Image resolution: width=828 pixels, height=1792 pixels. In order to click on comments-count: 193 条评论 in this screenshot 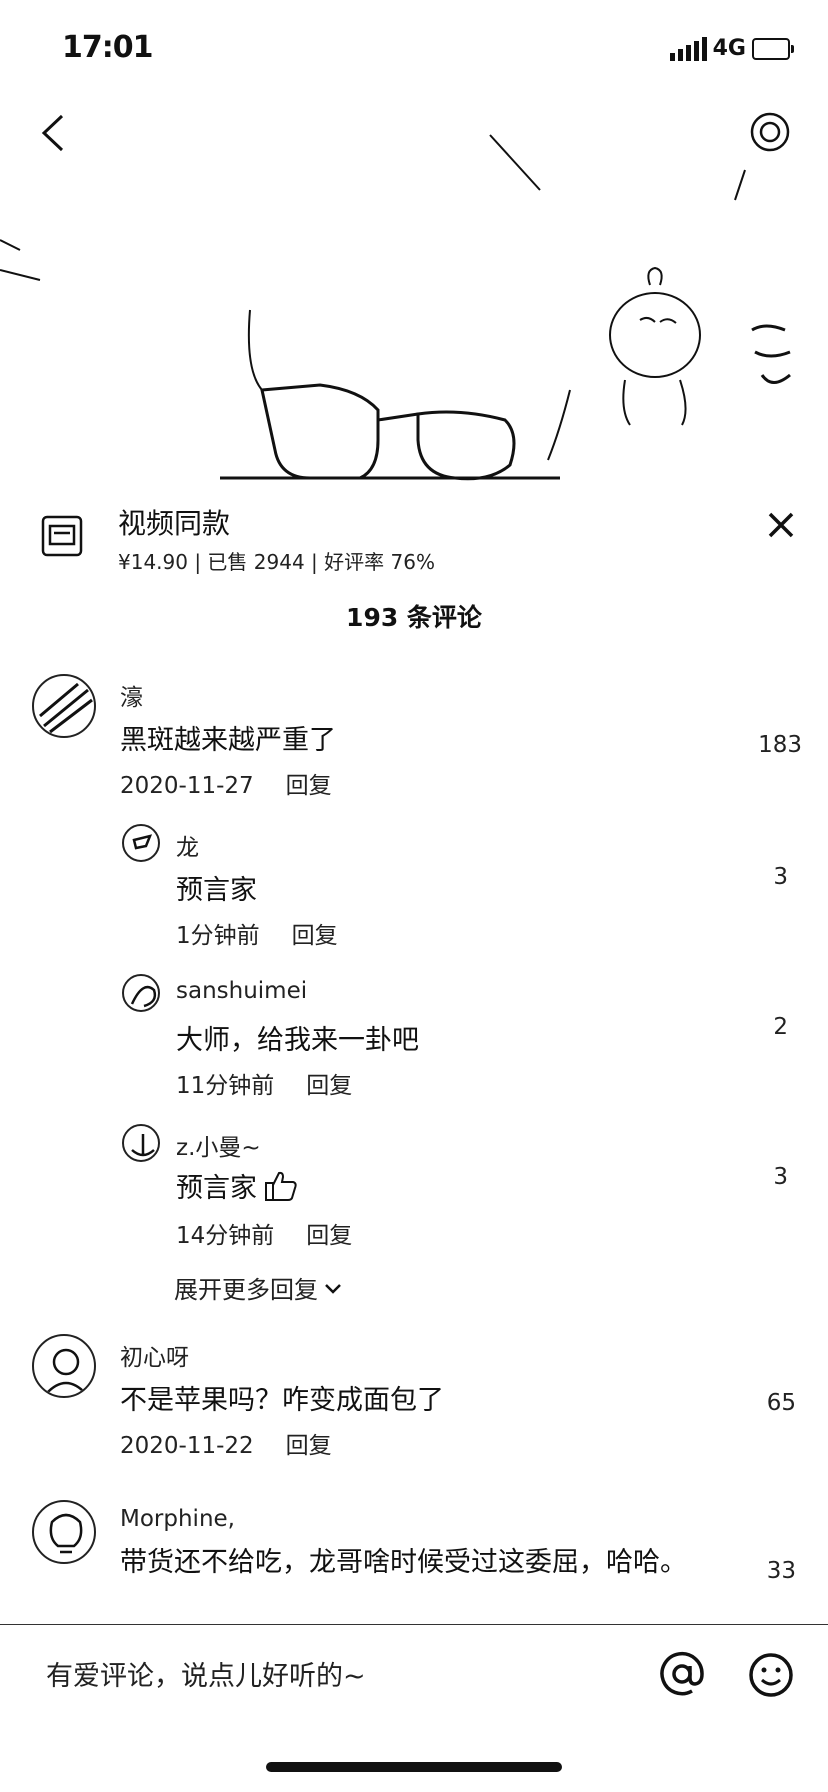, I will do `click(414, 617)`.